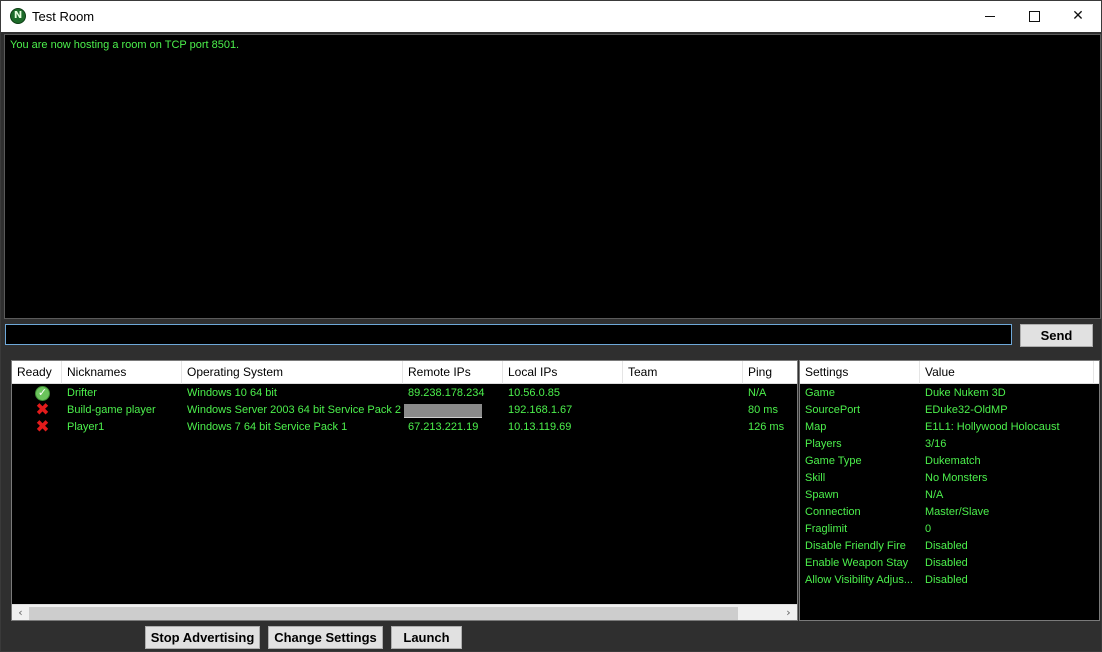 The height and width of the screenshot is (652, 1102). What do you see at coordinates (826, 529) in the screenshot?
I see `setting-key: Fraglimit` at bounding box center [826, 529].